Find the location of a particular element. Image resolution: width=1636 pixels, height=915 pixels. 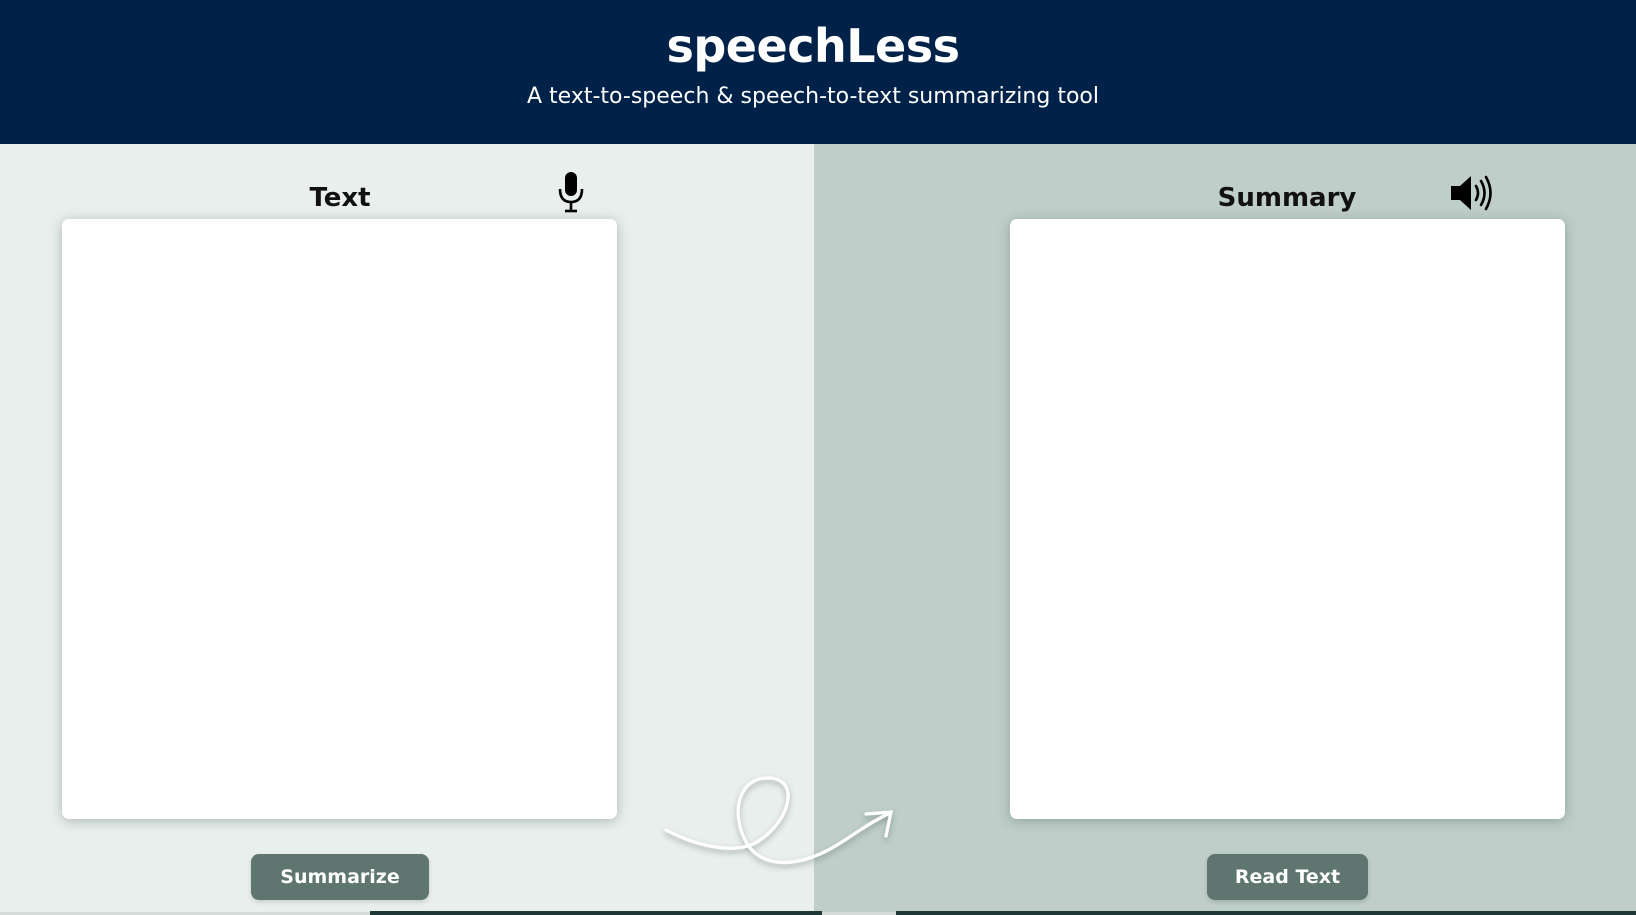

app-title: speechLess is located at coordinates (813, 46).